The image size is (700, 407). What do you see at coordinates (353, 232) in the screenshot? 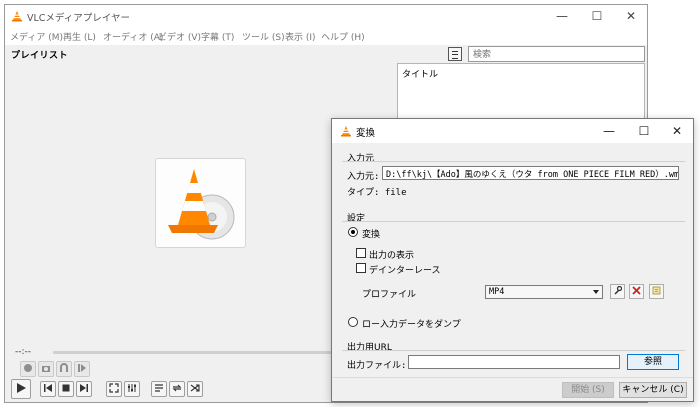
I see `convert-radio` at bounding box center [353, 232].